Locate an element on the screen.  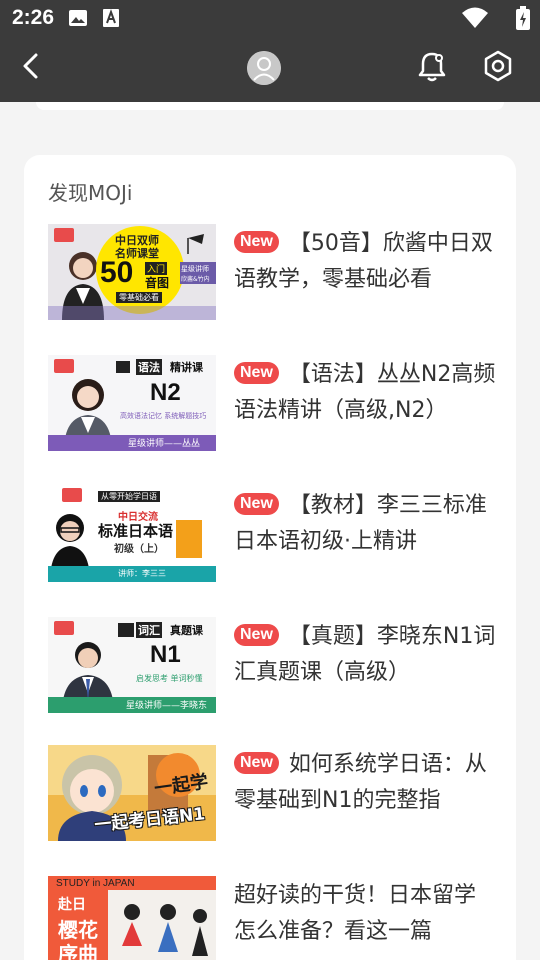
status-bar: 2:26 is located at coordinates (270, 18).